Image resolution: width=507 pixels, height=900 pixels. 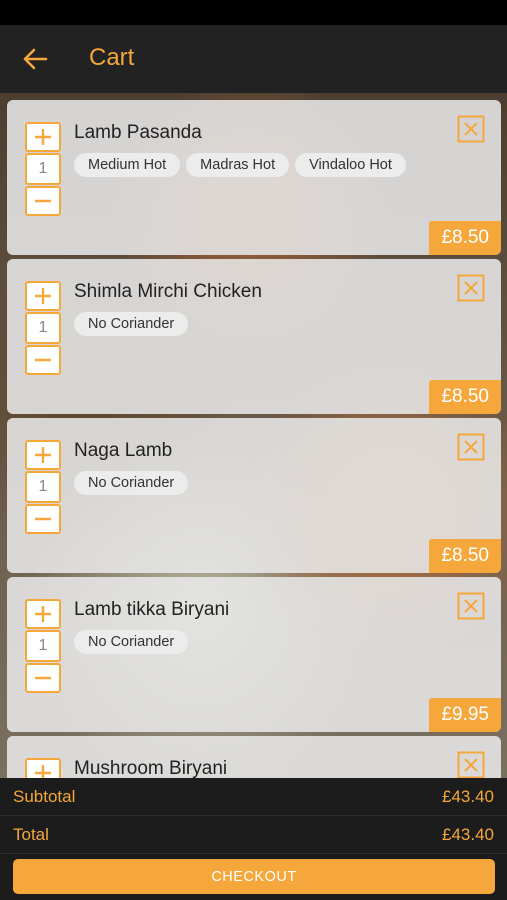 What do you see at coordinates (253, 797) in the screenshot?
I see `subtotal-row: Subtotal £43.40` at bounding box center [253, 797].